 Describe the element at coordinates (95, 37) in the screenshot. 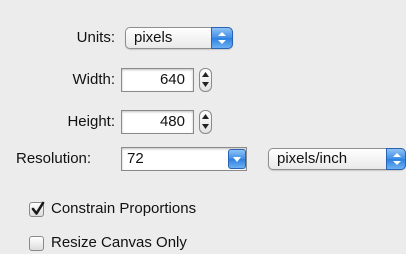

I see `units-label: Units:` at that location.